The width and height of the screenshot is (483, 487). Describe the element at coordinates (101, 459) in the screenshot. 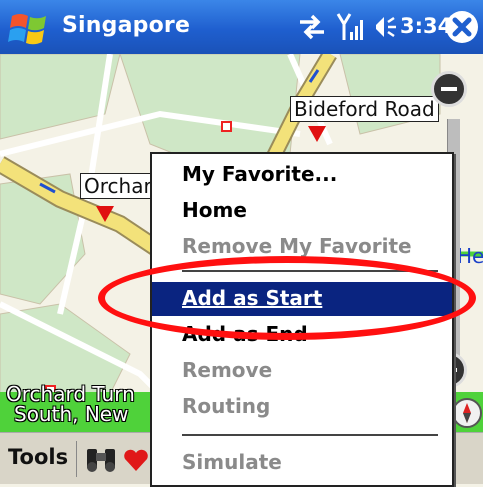

I see `binoculars-icon` at that location.